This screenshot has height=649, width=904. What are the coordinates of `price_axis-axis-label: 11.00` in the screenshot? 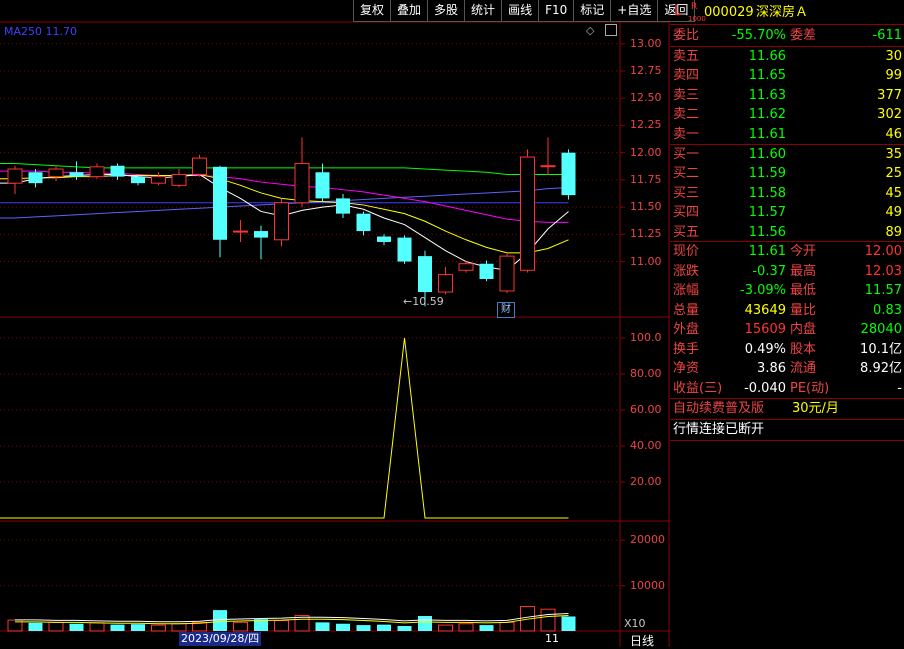 It's located at (646, 261).